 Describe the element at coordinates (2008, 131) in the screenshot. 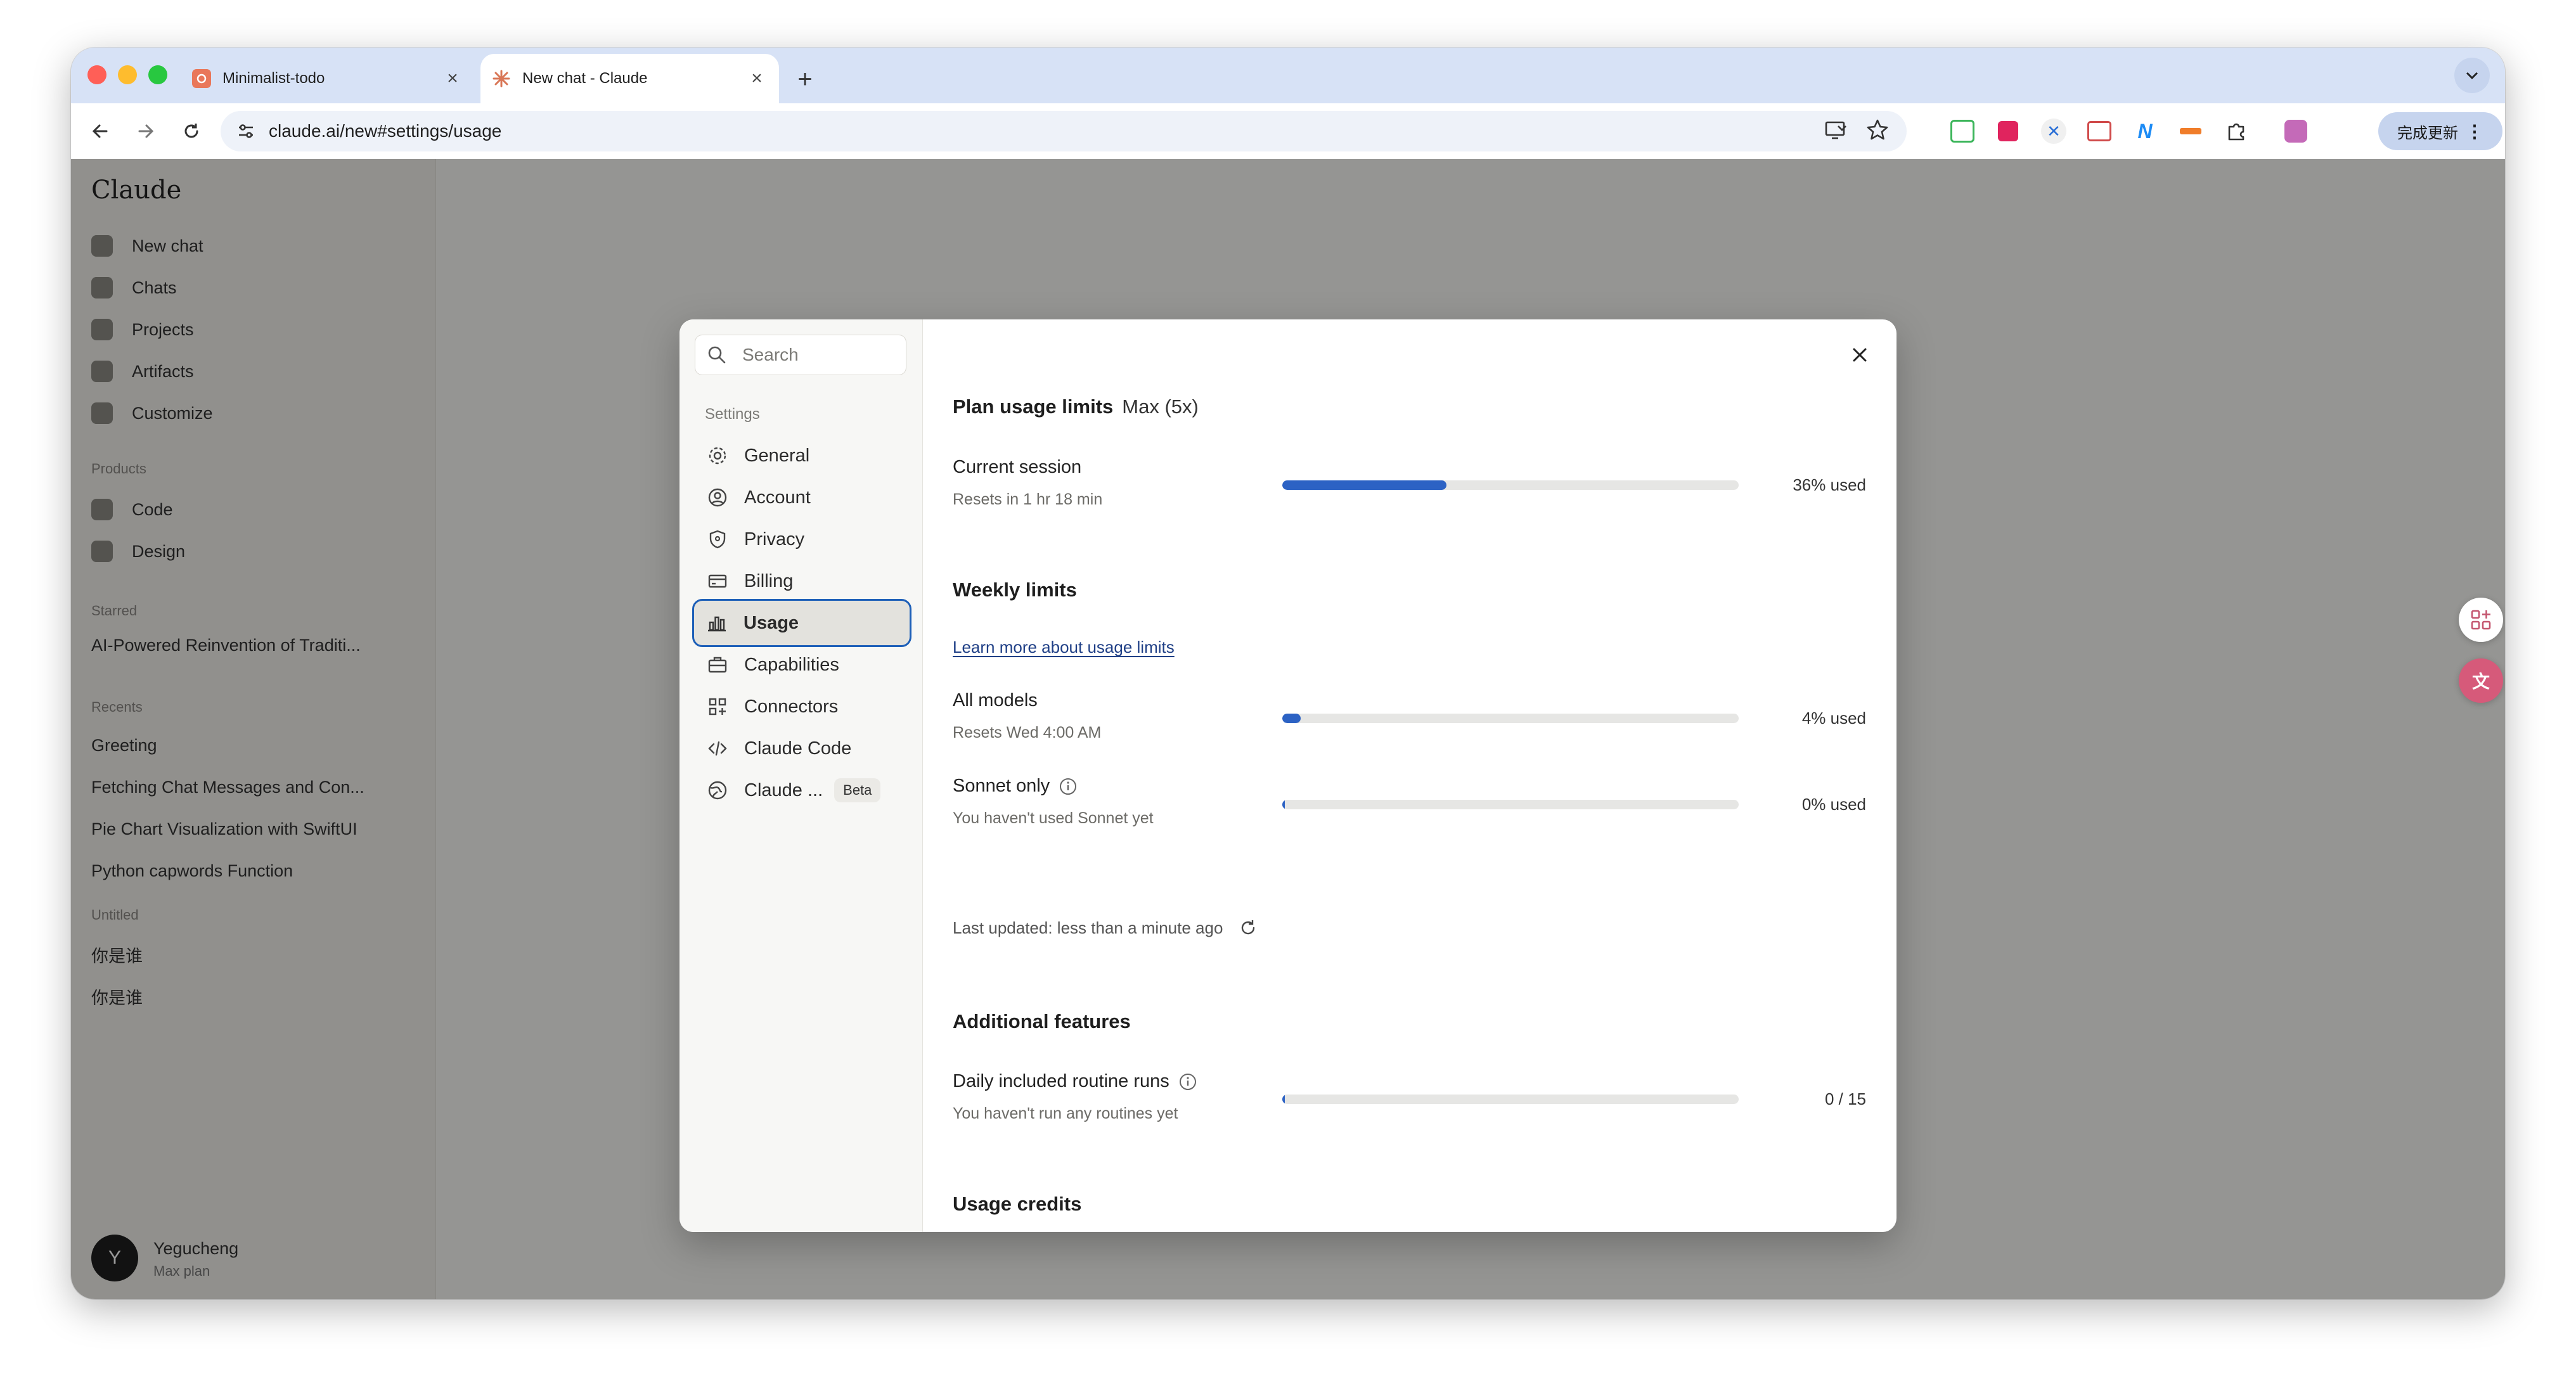

I see `extension-pink-icon` at that location.